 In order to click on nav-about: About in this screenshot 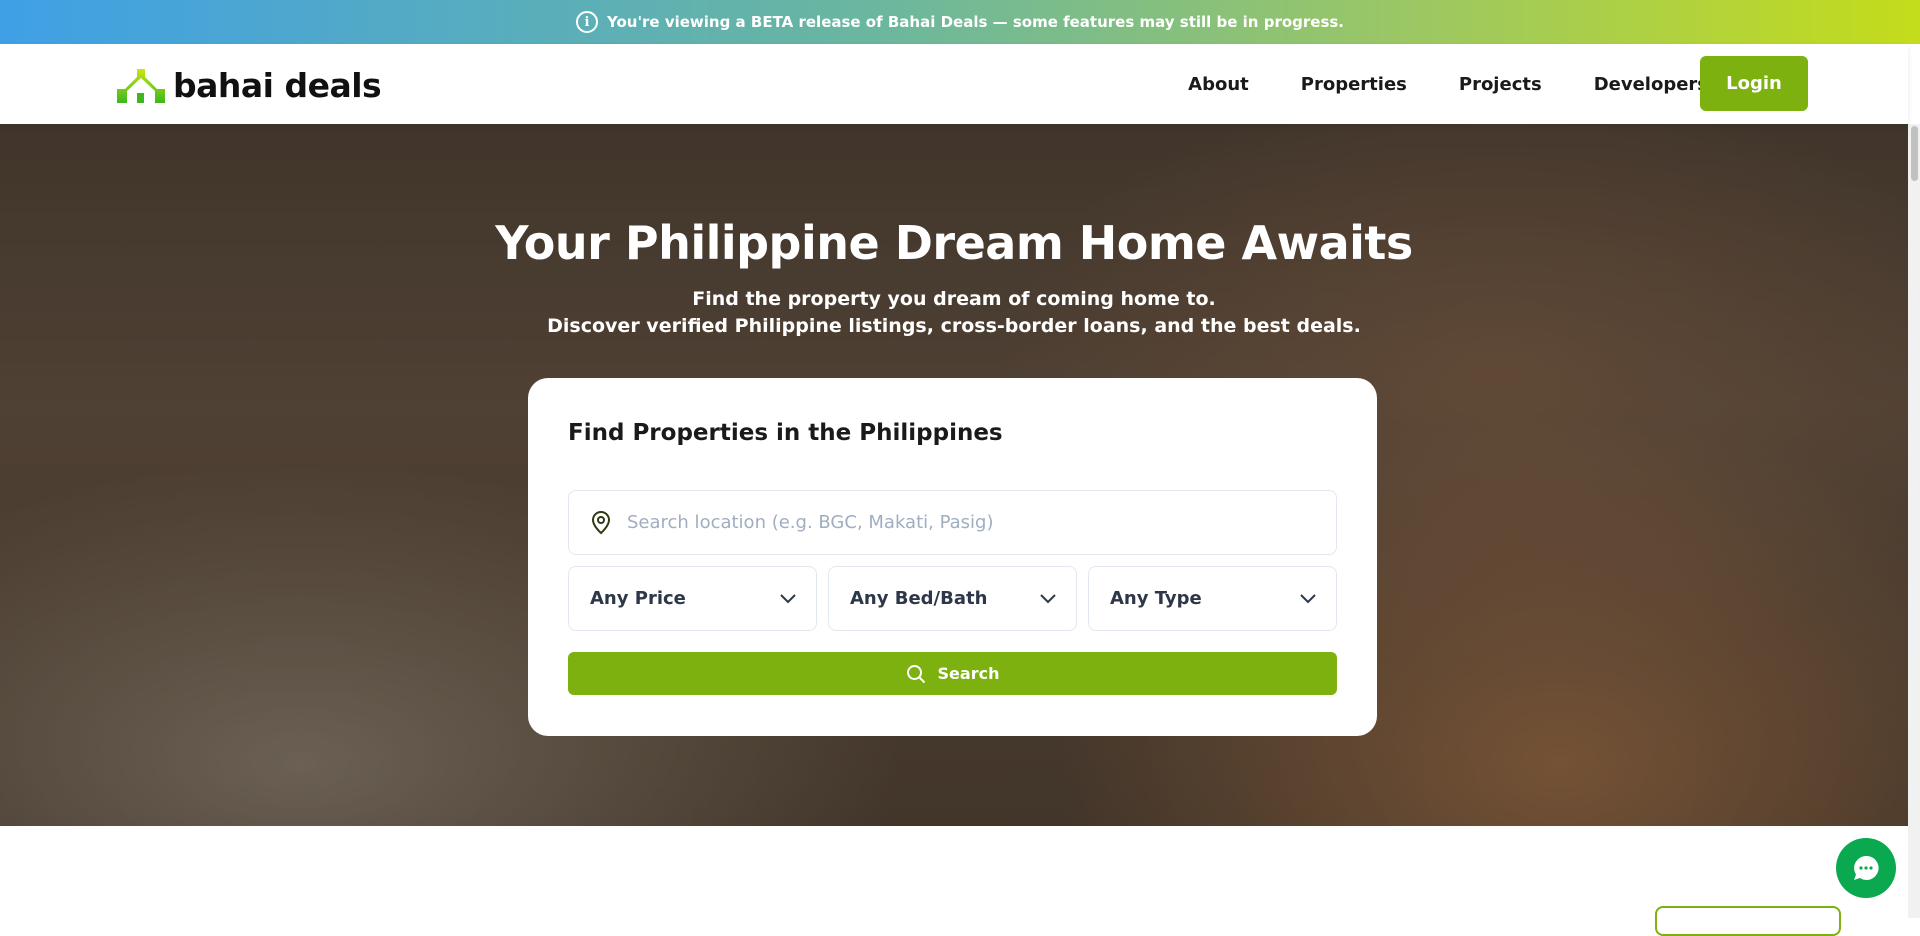, I will do `click(1218, 84)`.